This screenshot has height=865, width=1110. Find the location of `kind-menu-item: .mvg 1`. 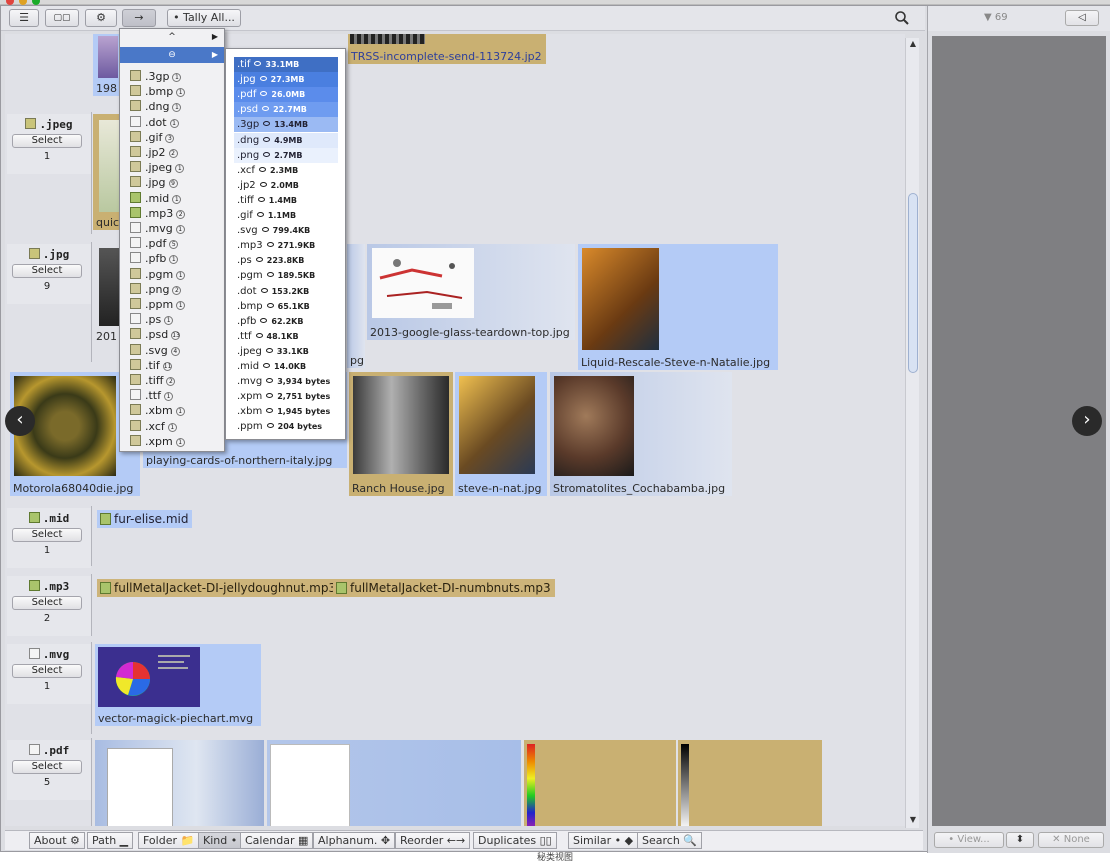

kind-menu-item: .mvg 1 is located at coordinates (157, 228).